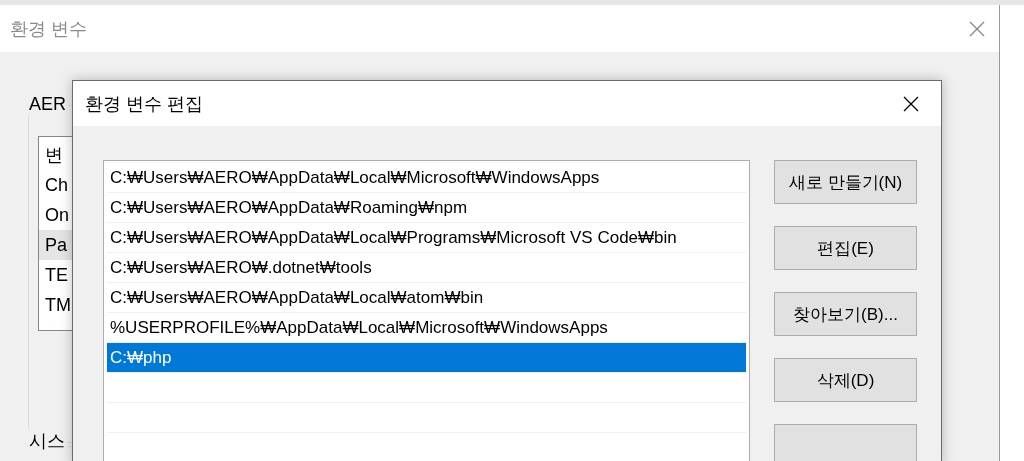  Describe the element at coordinates (426, 178) in the screenshot. I see `list-item: C:₩Users₩AERO₩AppData₩Local₩Microsoft₩WindowsApps` at that location.